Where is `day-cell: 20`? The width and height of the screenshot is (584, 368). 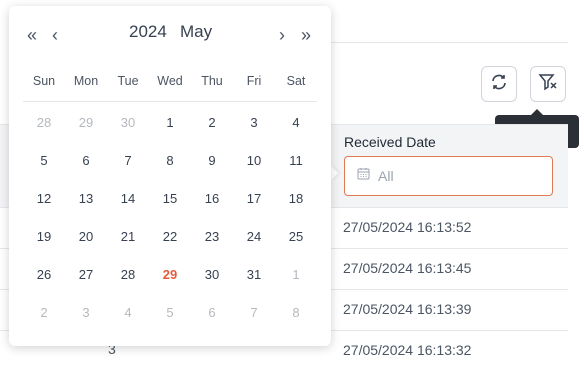 day-cell: 20 is located at coordinates (86, 243).